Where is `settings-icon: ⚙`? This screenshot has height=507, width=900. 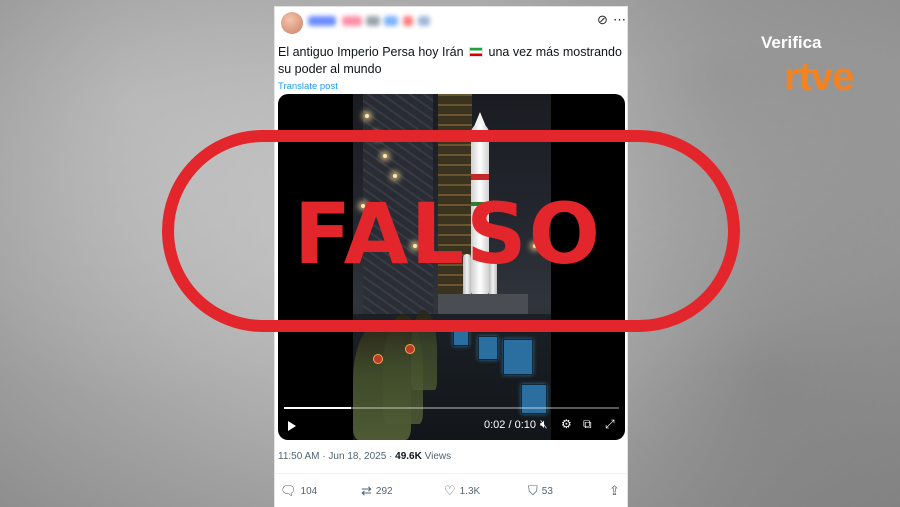 settings-icon: ⚙ is located at coordinates (566, 424).